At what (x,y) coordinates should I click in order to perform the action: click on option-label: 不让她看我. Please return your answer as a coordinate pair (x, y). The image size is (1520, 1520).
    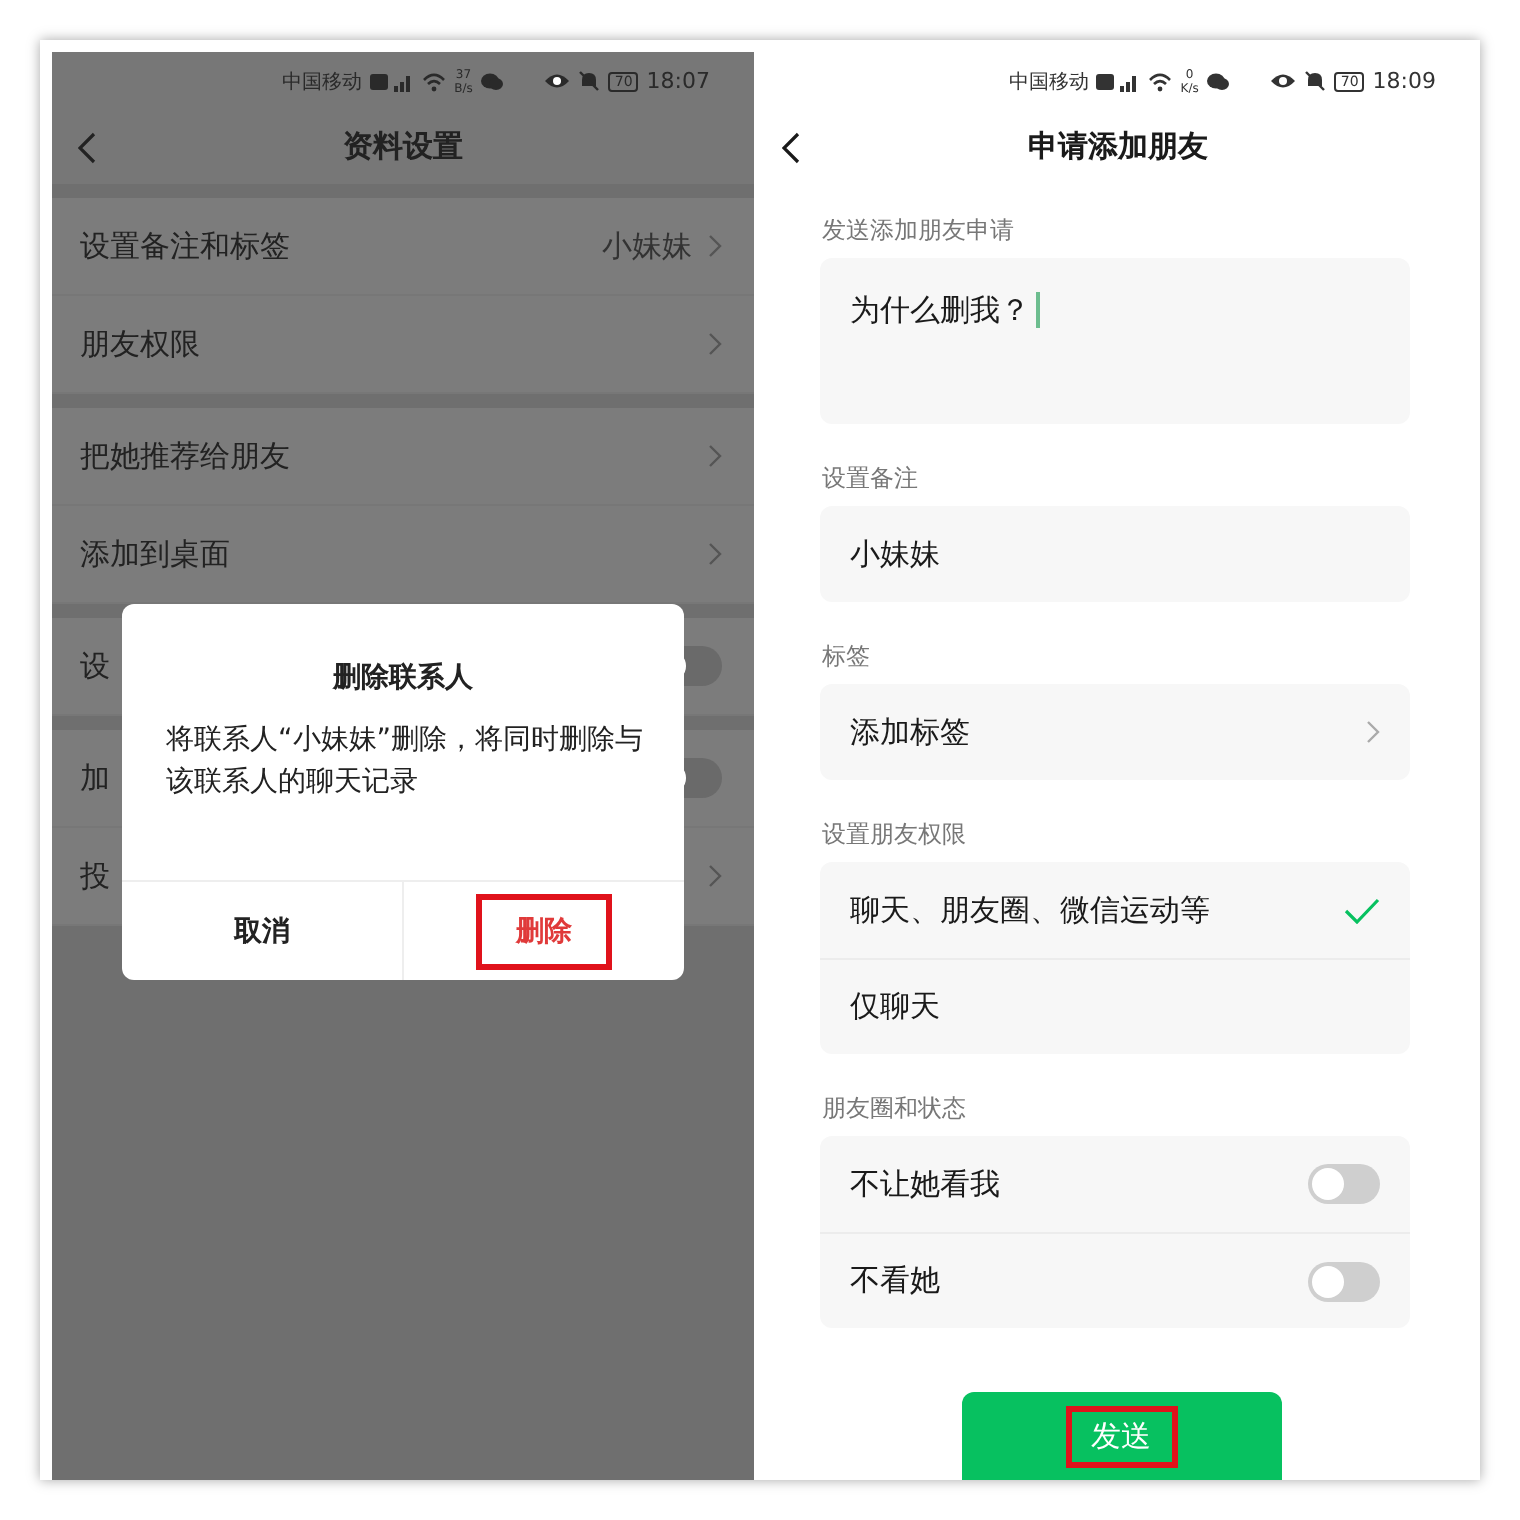
    Looking at the image, I should click on (925, 1184).